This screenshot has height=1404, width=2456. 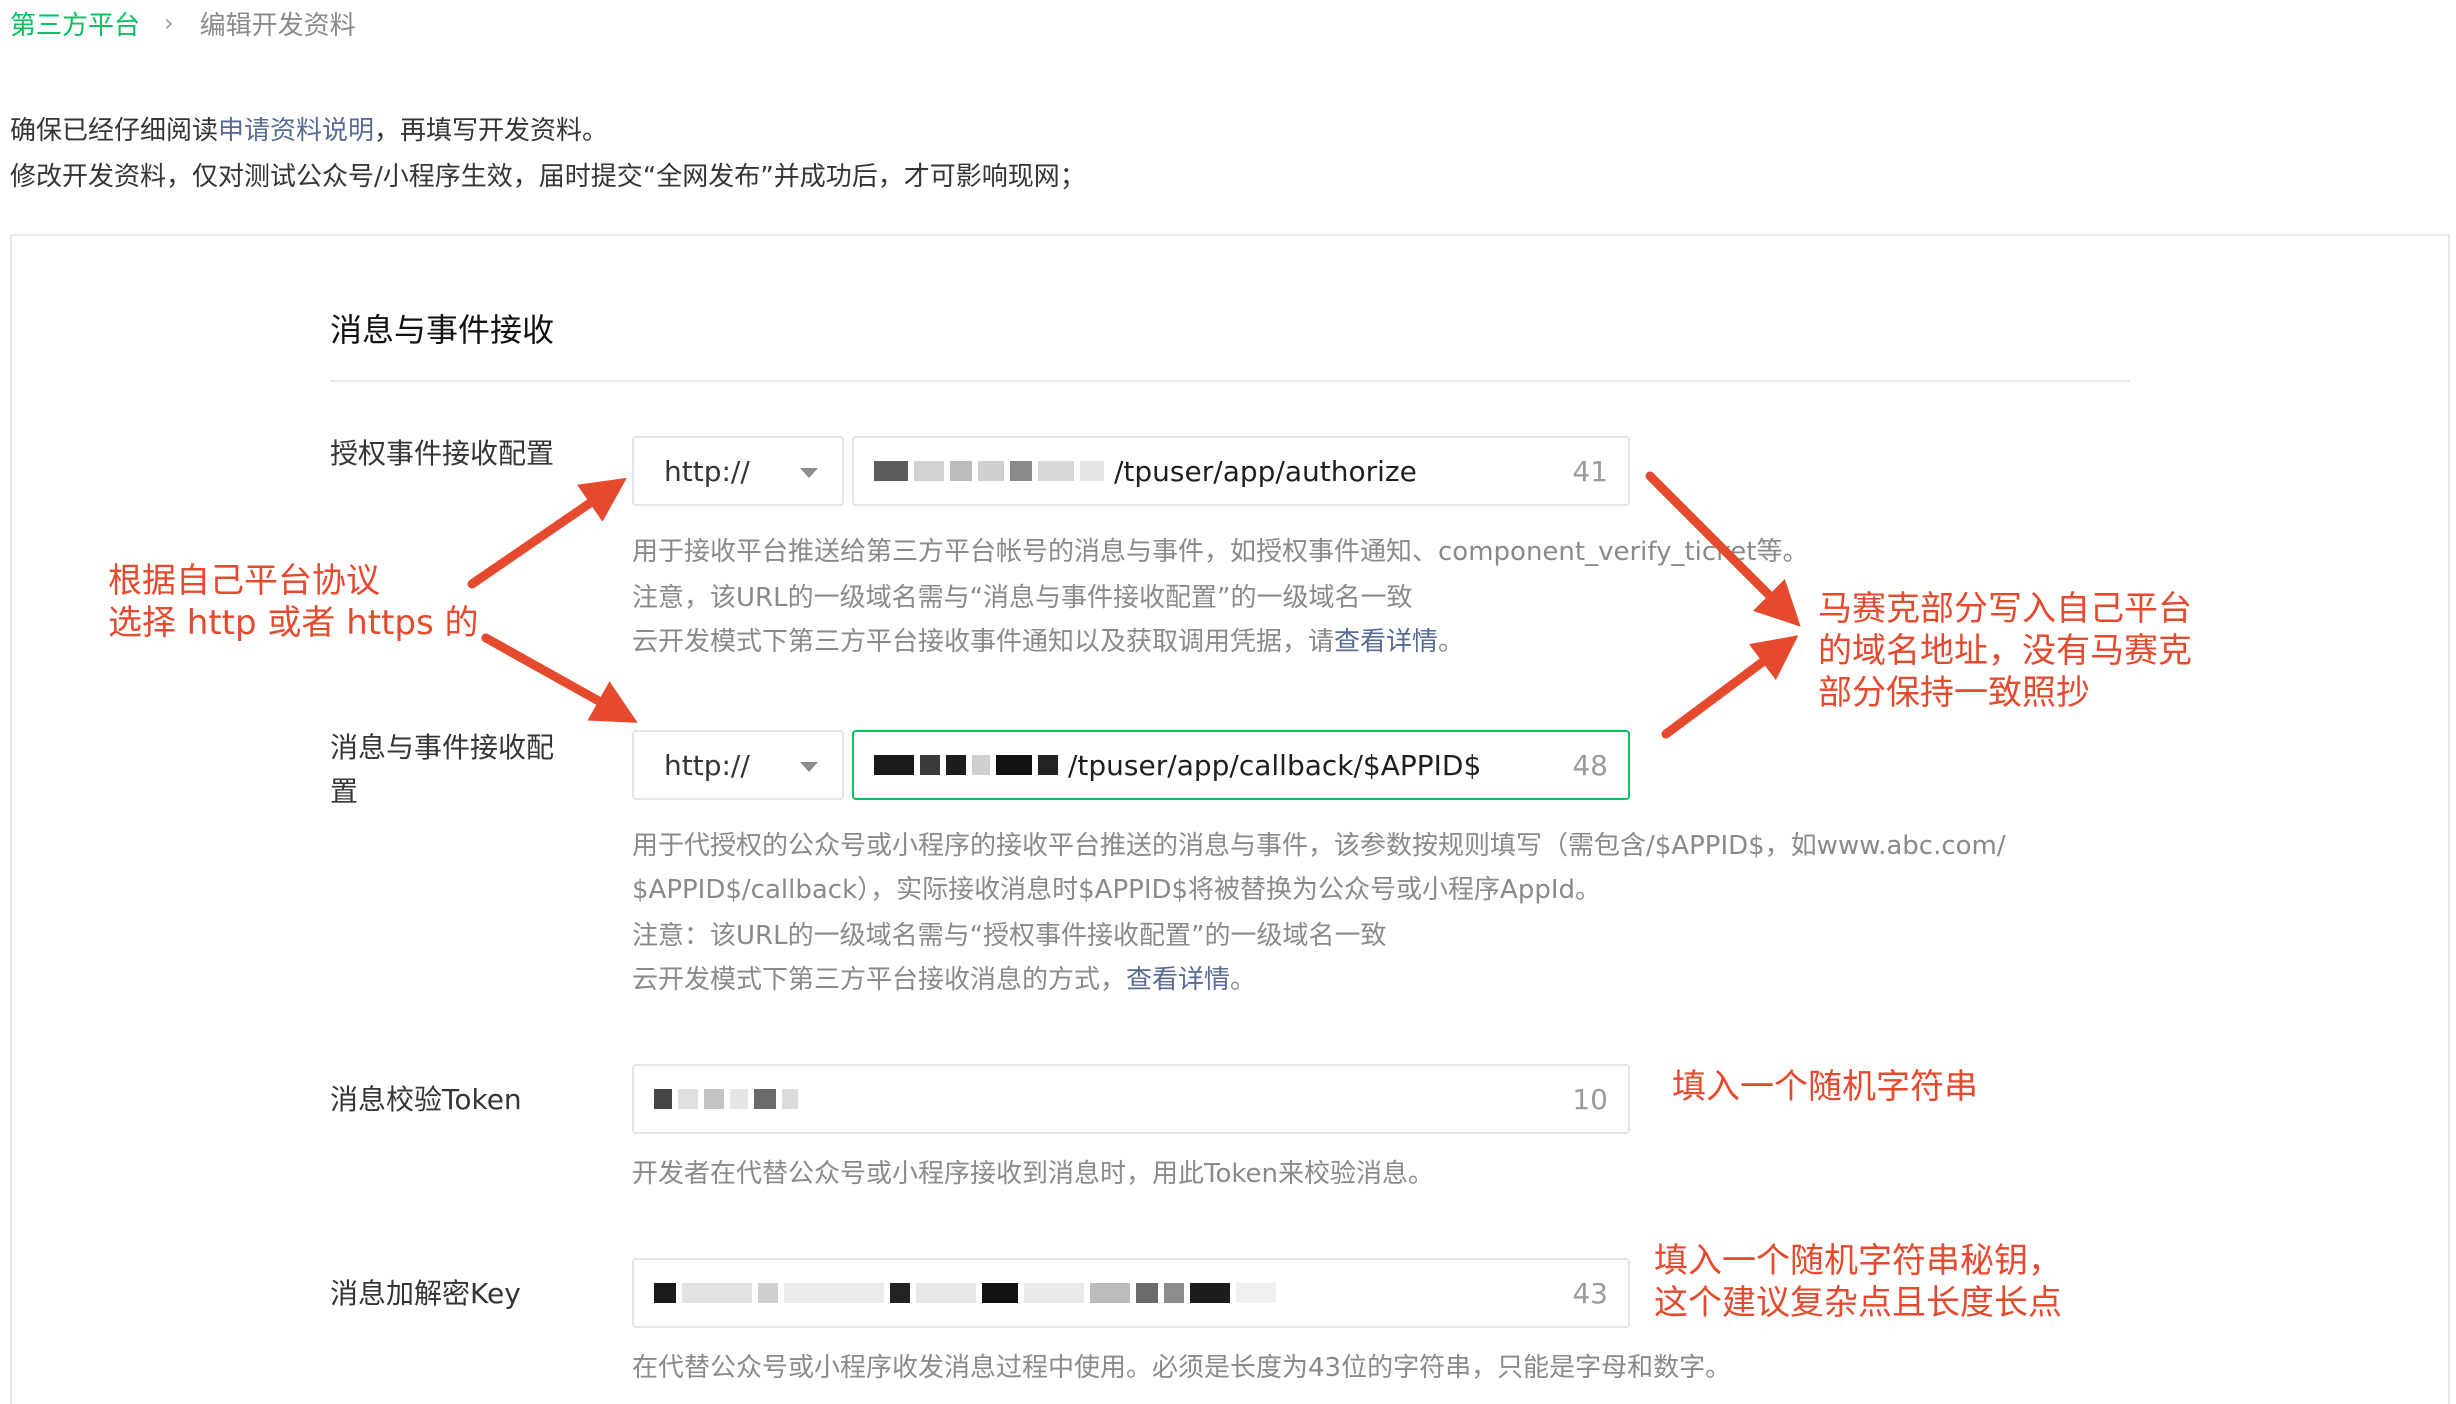 What do you see at coordinates (1858, 1303) in the screenshot?
I see `key-annotation-line-2: 这个建议复杂点且长度长点` at bounding box center [1858, 1303].